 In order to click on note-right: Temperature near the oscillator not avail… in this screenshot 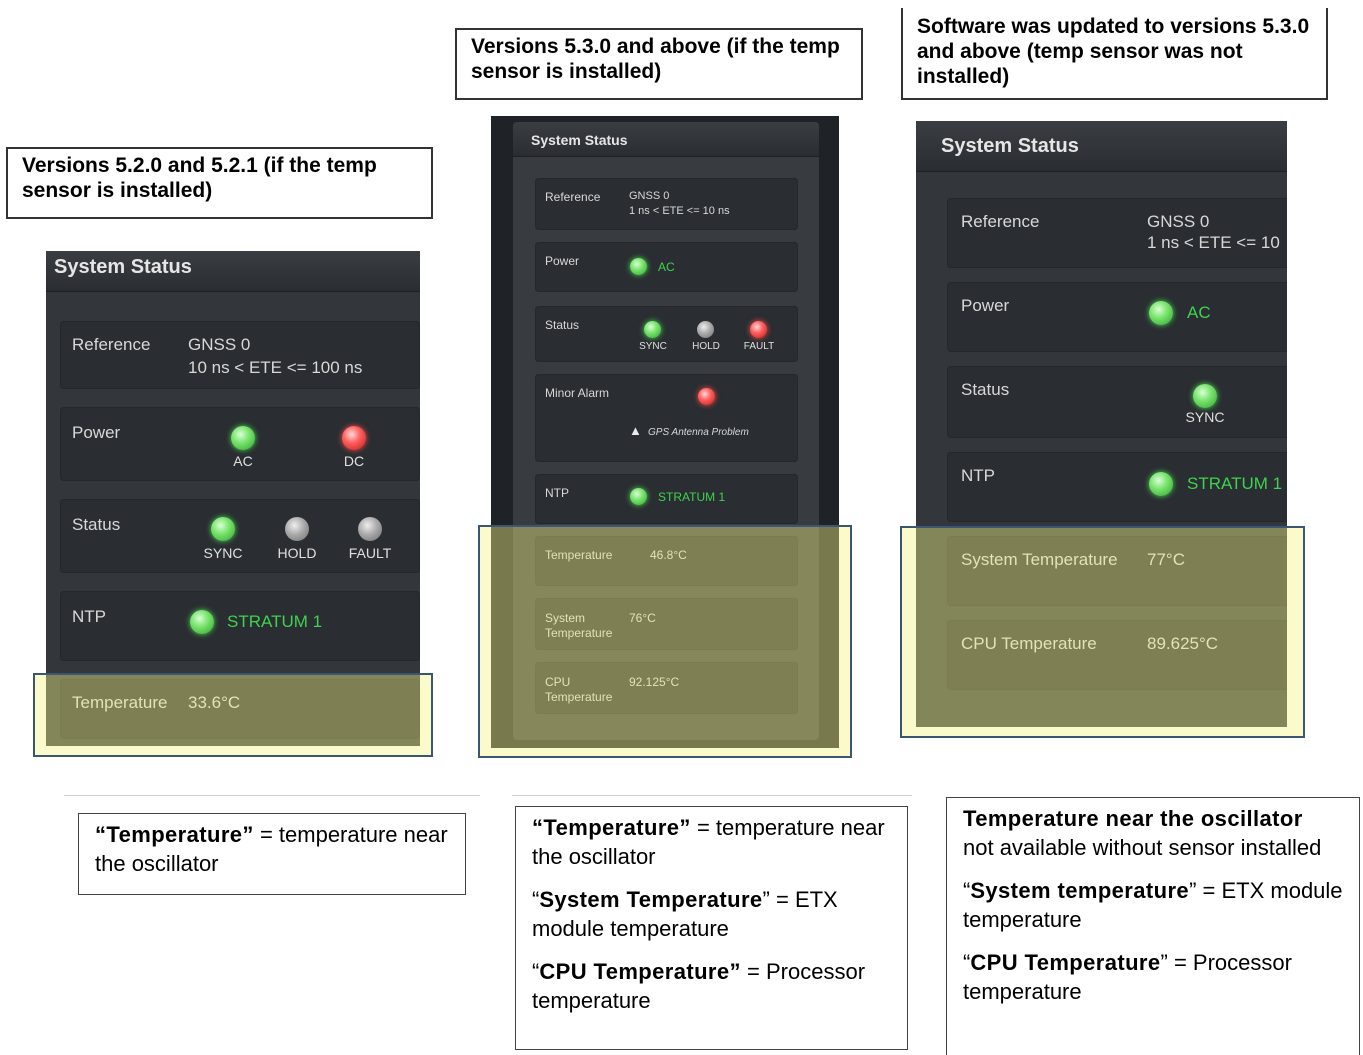, I will do `click(1153, 926)`.